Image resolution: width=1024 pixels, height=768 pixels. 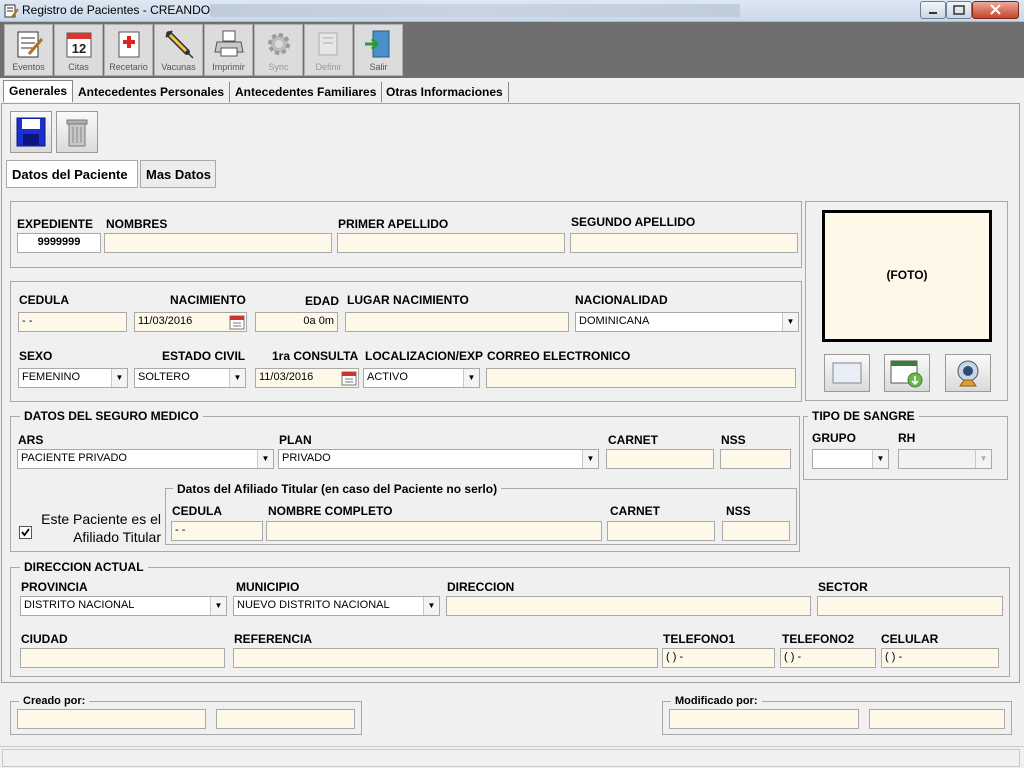 What do you see at coordinates (30, 44) in the screenshot?
I see `notepad-icon` at bounding box center [30, 44].